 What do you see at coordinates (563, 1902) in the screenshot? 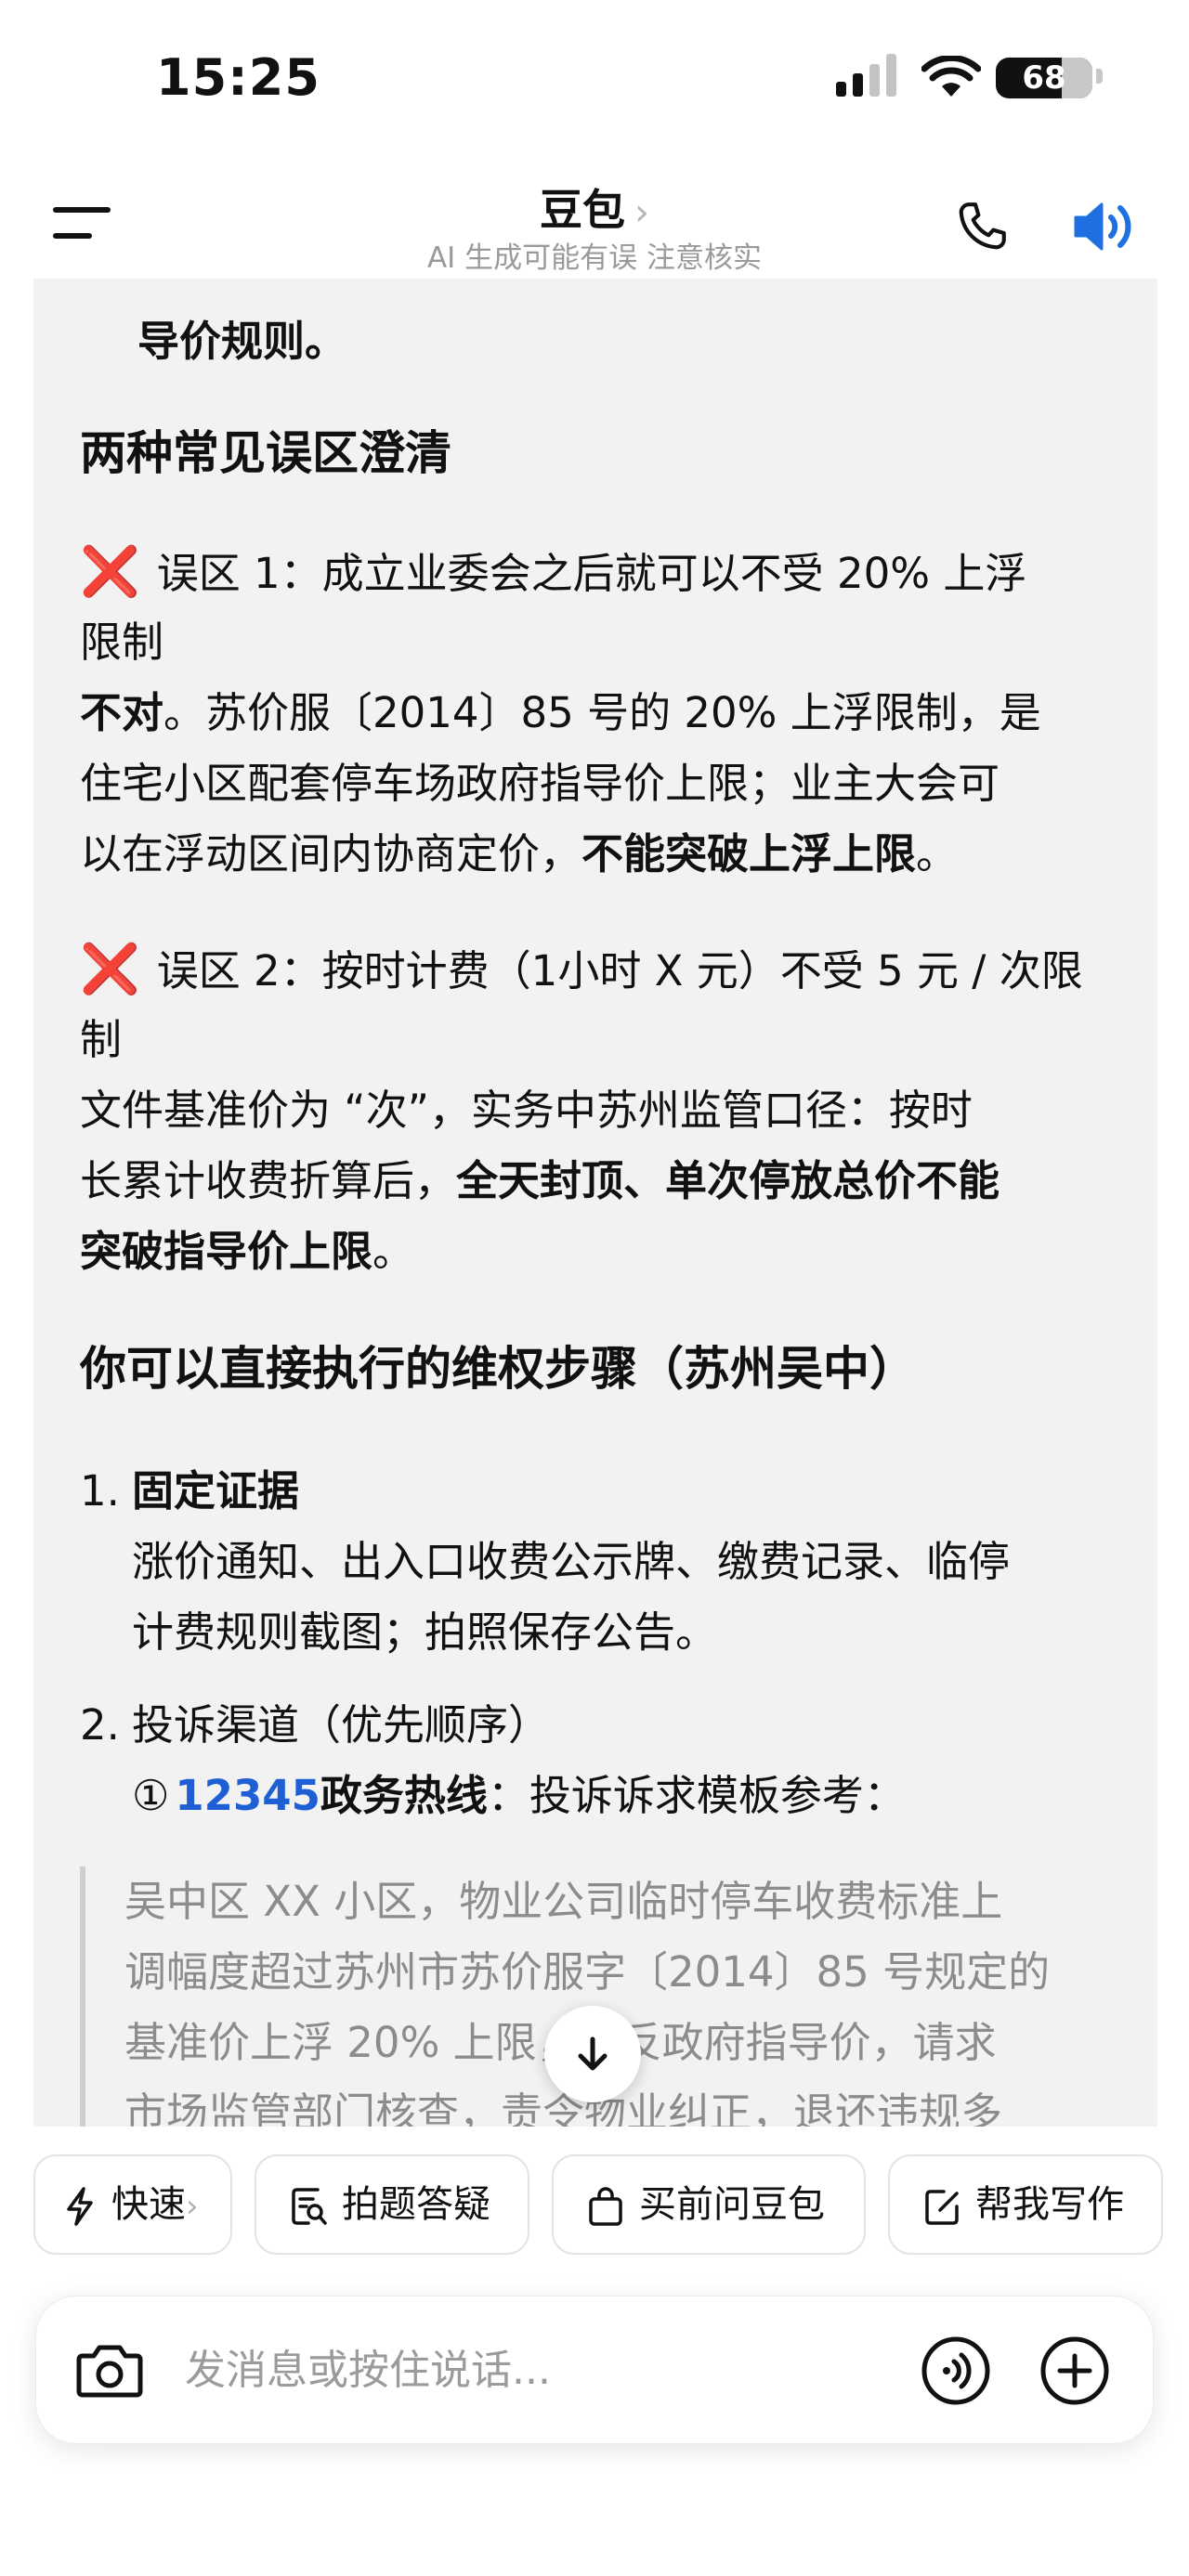
I see `quote-line-1: 吴中区 XX 小区，物业公司临时停车收费标准上` at bounding box center [563, 1902].